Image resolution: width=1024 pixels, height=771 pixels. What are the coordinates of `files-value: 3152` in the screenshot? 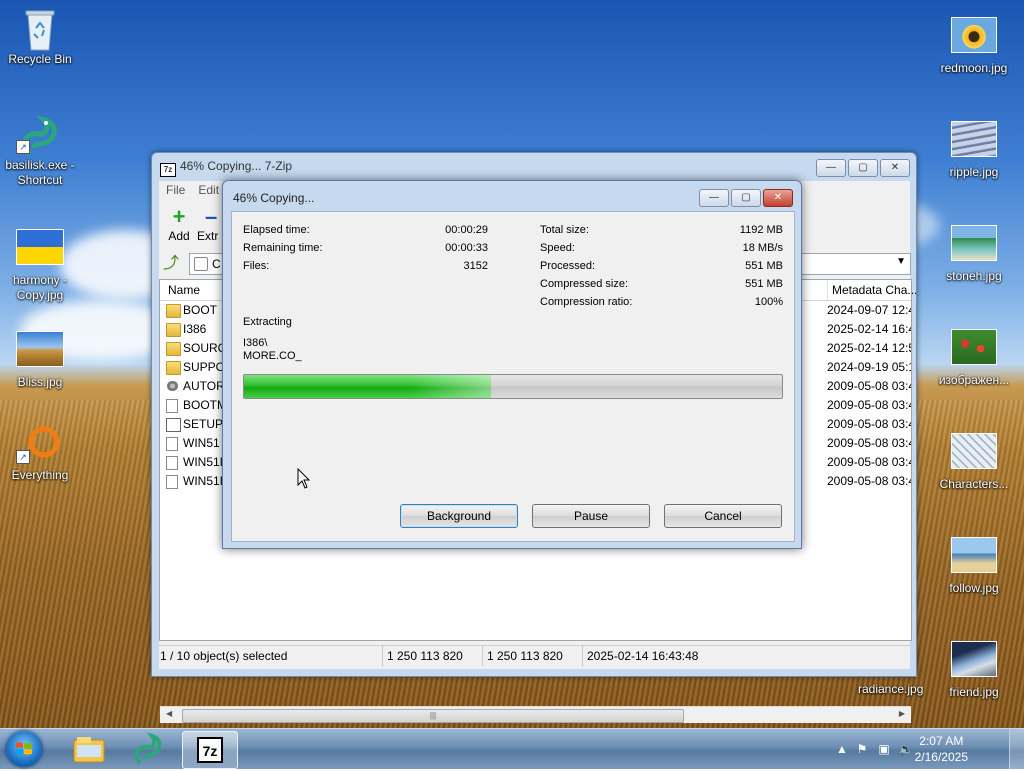 It's located at (475, 266).